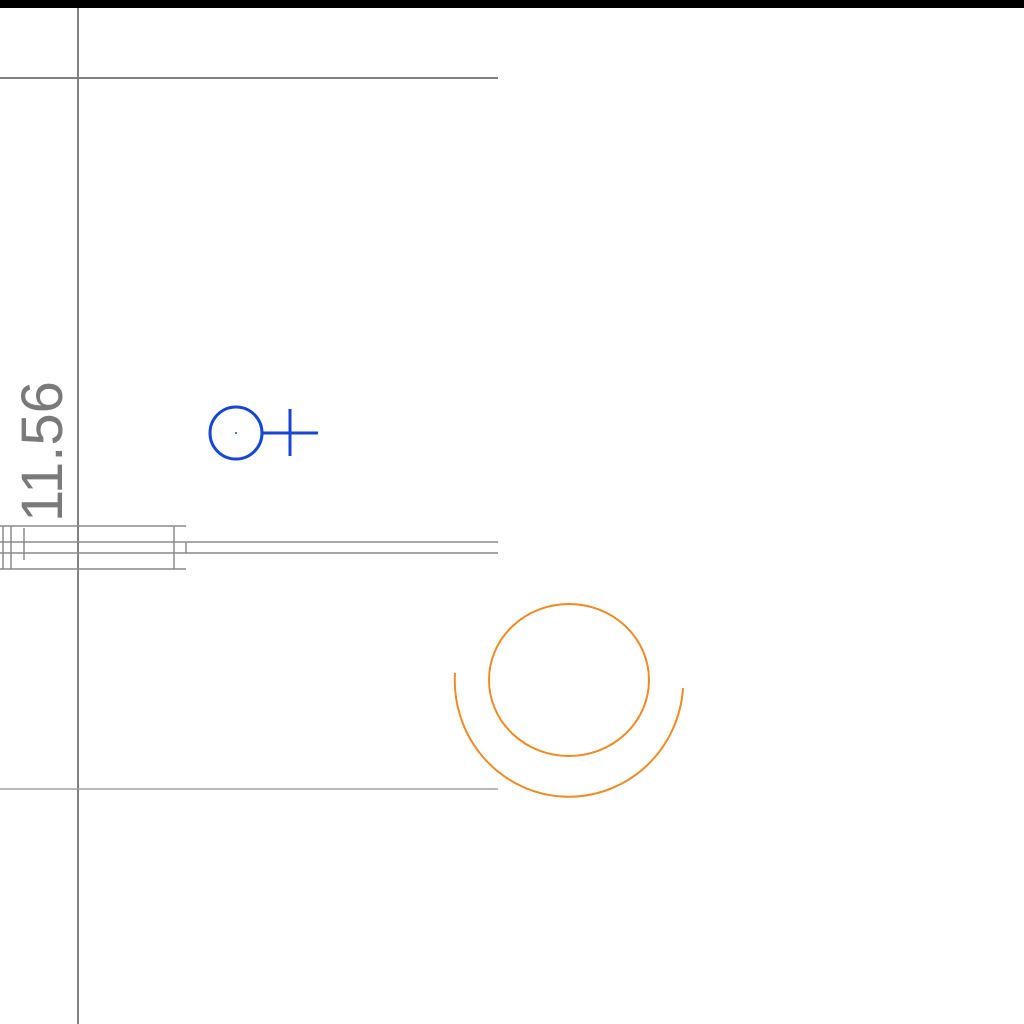 Image resolution: width=1024 pixels, height=1024 pixels. Describe the element at coordinates (263, 433) in the screenshot. I see `level-marker-icon` at that location.